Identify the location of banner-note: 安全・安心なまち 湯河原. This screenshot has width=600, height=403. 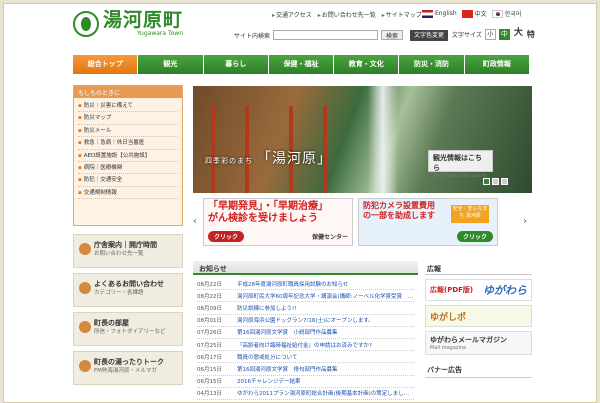
(470, 214).